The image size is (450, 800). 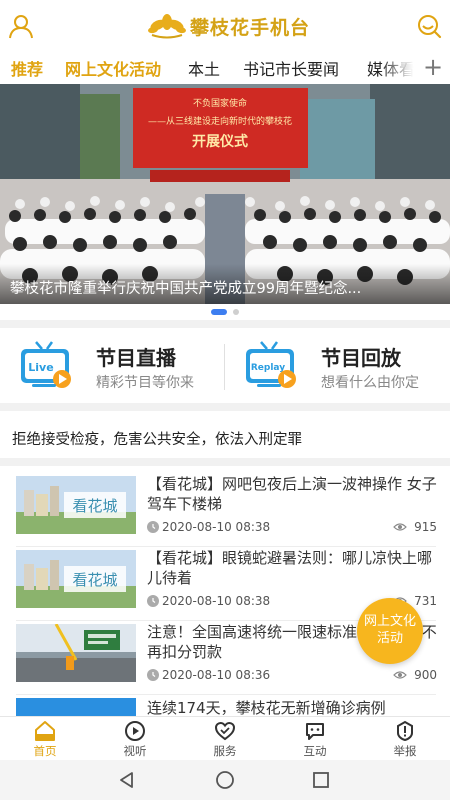 I want to click on heart-icon, so click(x=225, y=731).